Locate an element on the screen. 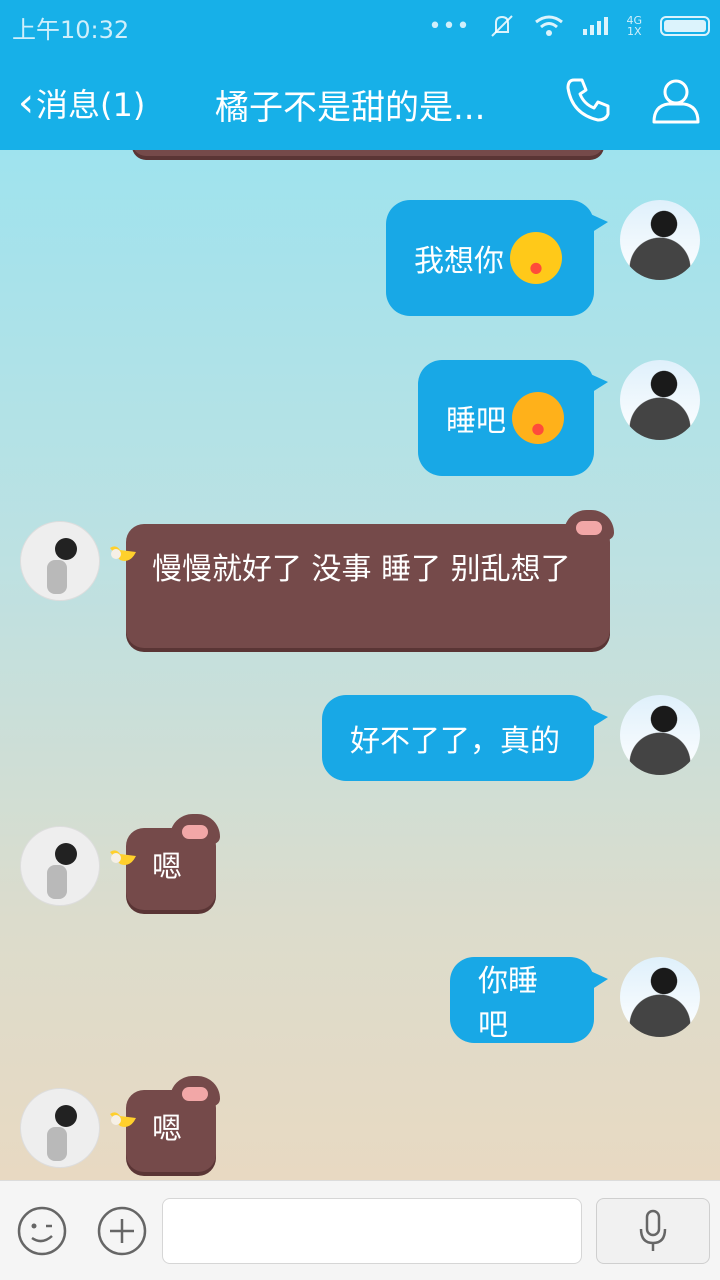  message-bubble-sent: 好不了了，真的 is located at coordinates (465, 738).